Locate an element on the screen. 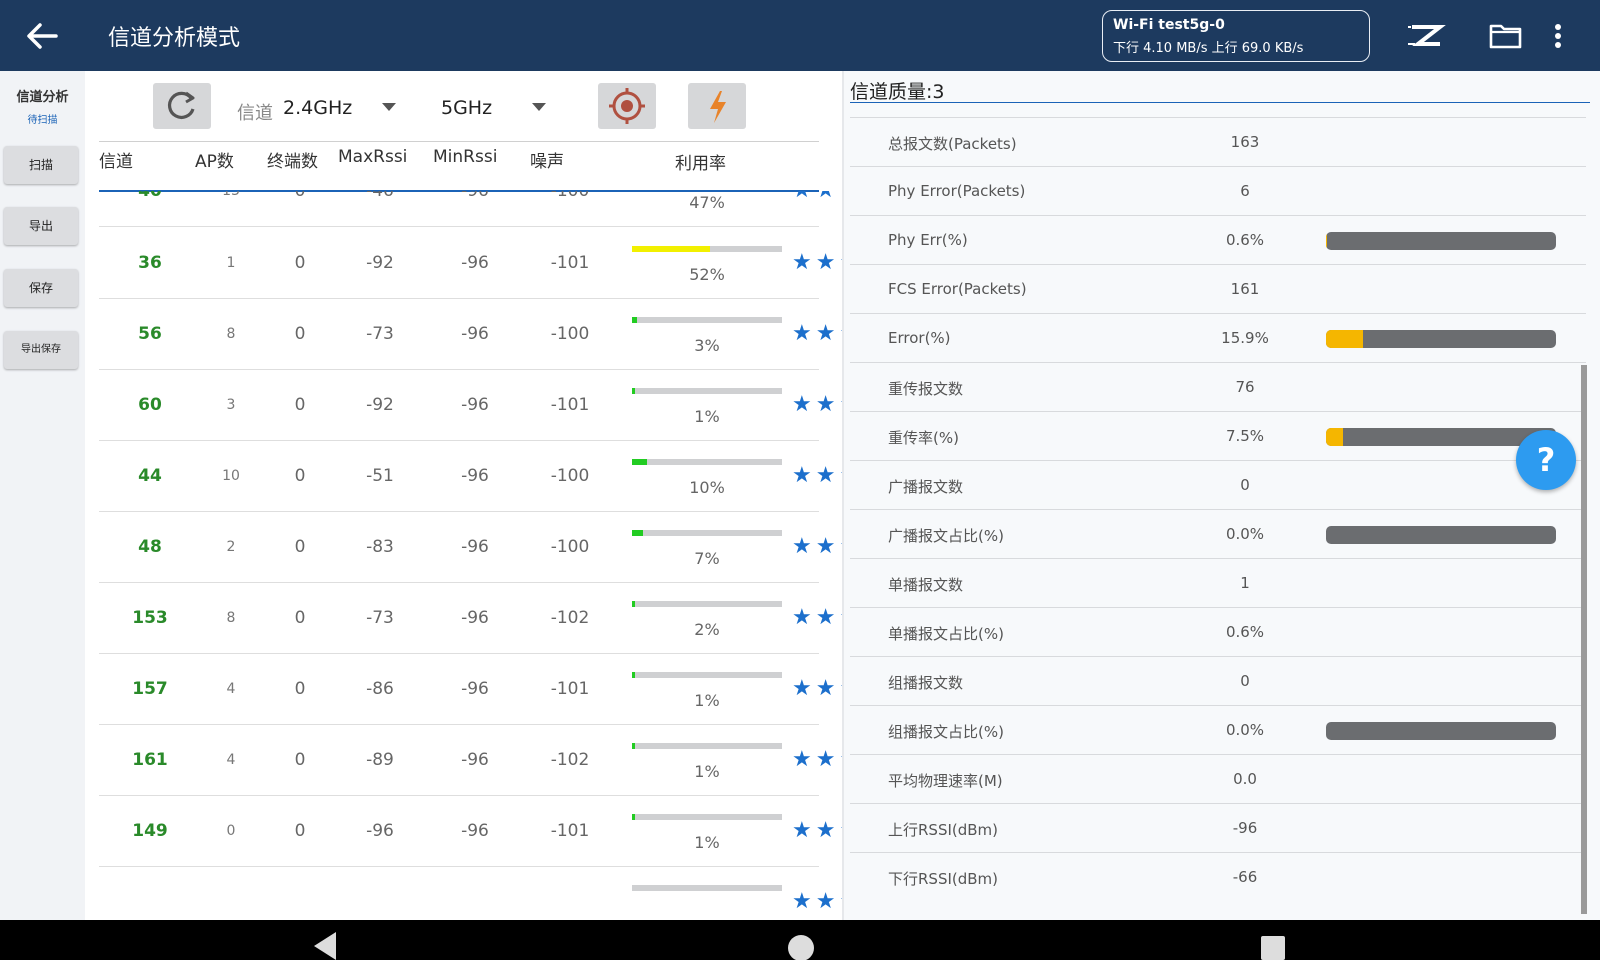  quality-value: -66 is located at coordinates (1245, 877).